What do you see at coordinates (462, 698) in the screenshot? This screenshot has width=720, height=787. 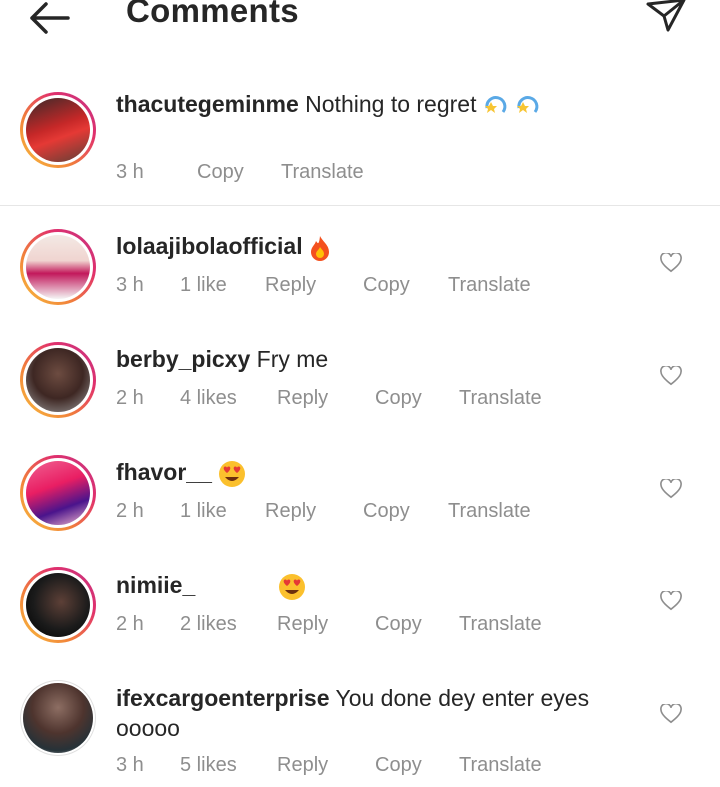 I see `comment-text: You done dey enter eyes` at bounding box center [462, 698].